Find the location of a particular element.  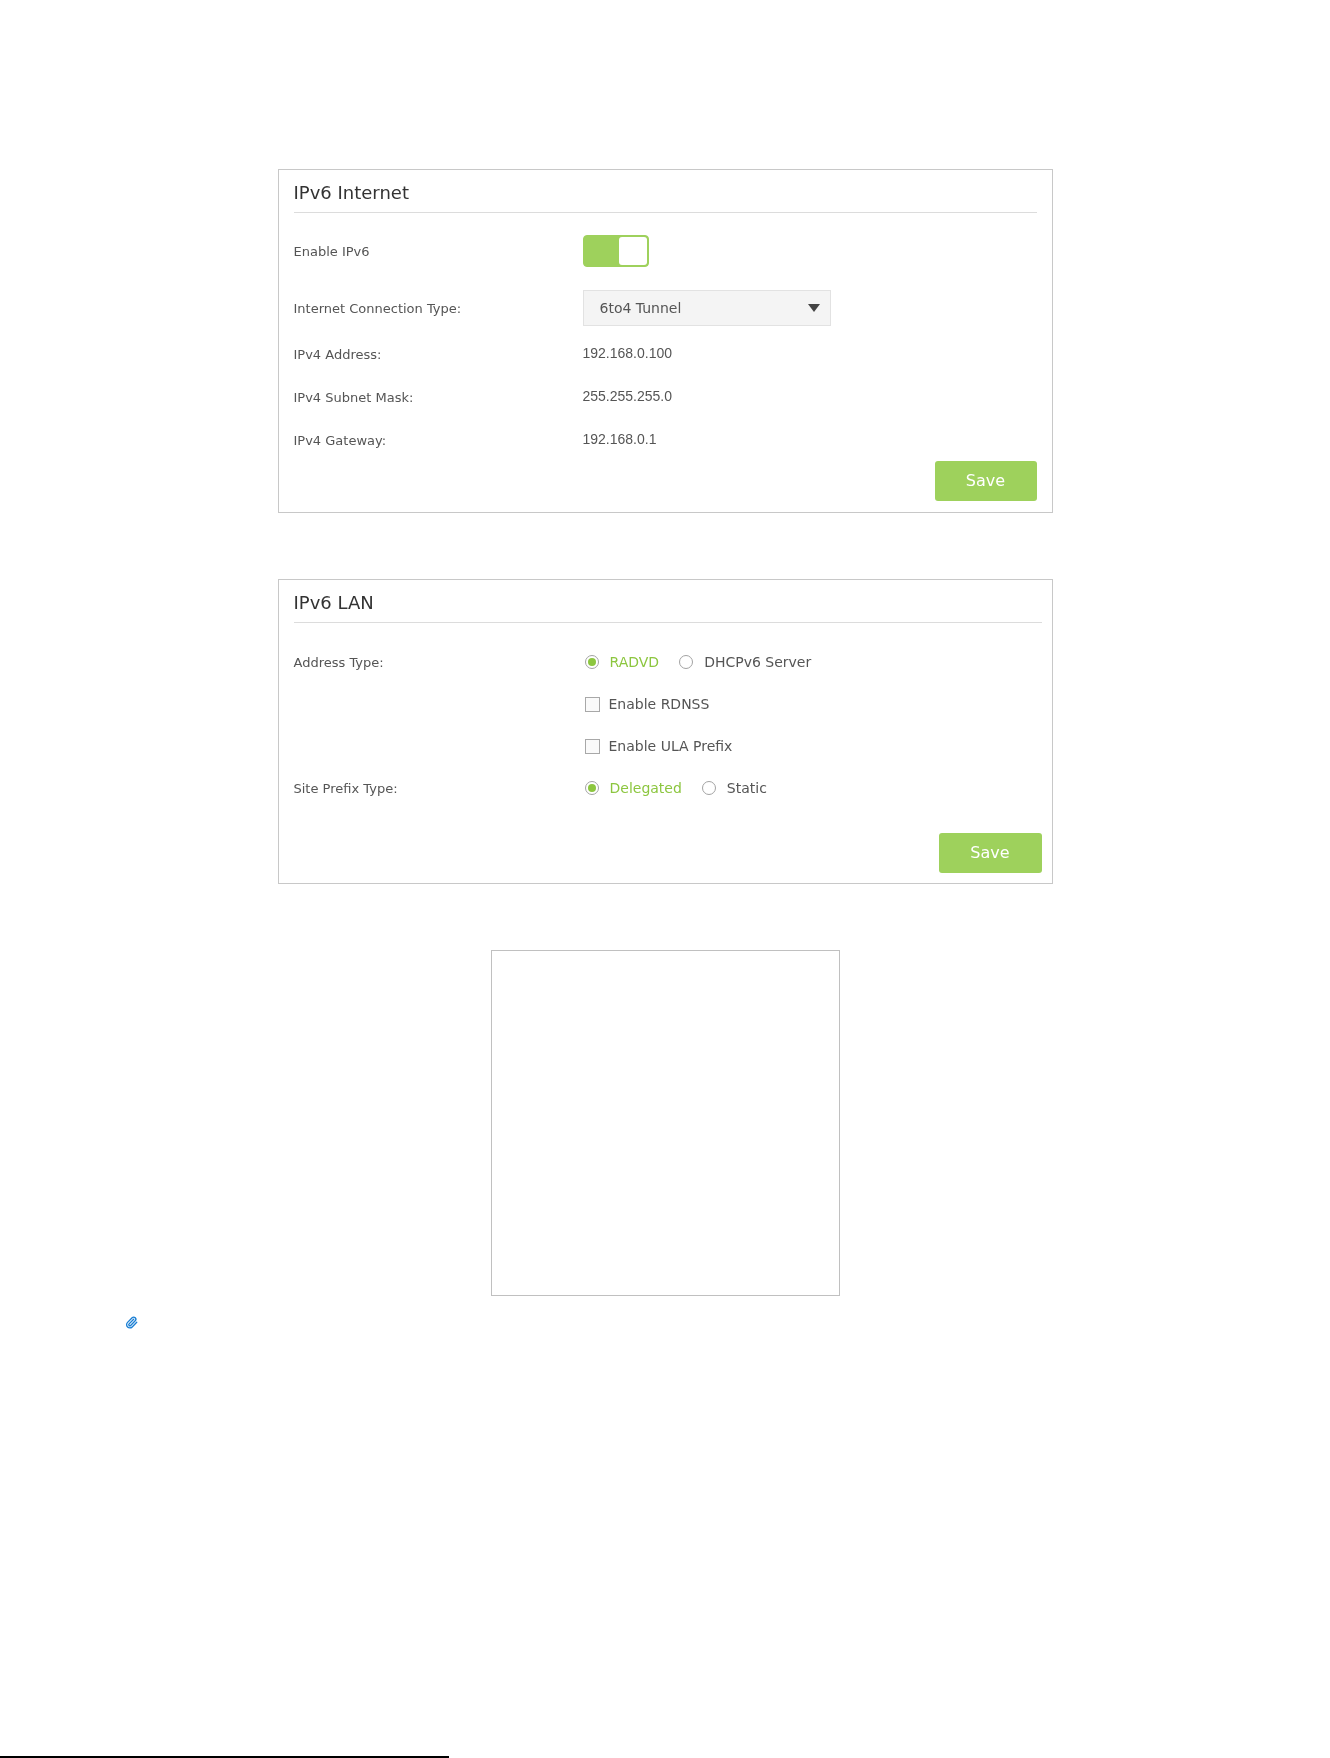

dropdown-select: 6to4 Tunnel is located at coordinates (706, 308).